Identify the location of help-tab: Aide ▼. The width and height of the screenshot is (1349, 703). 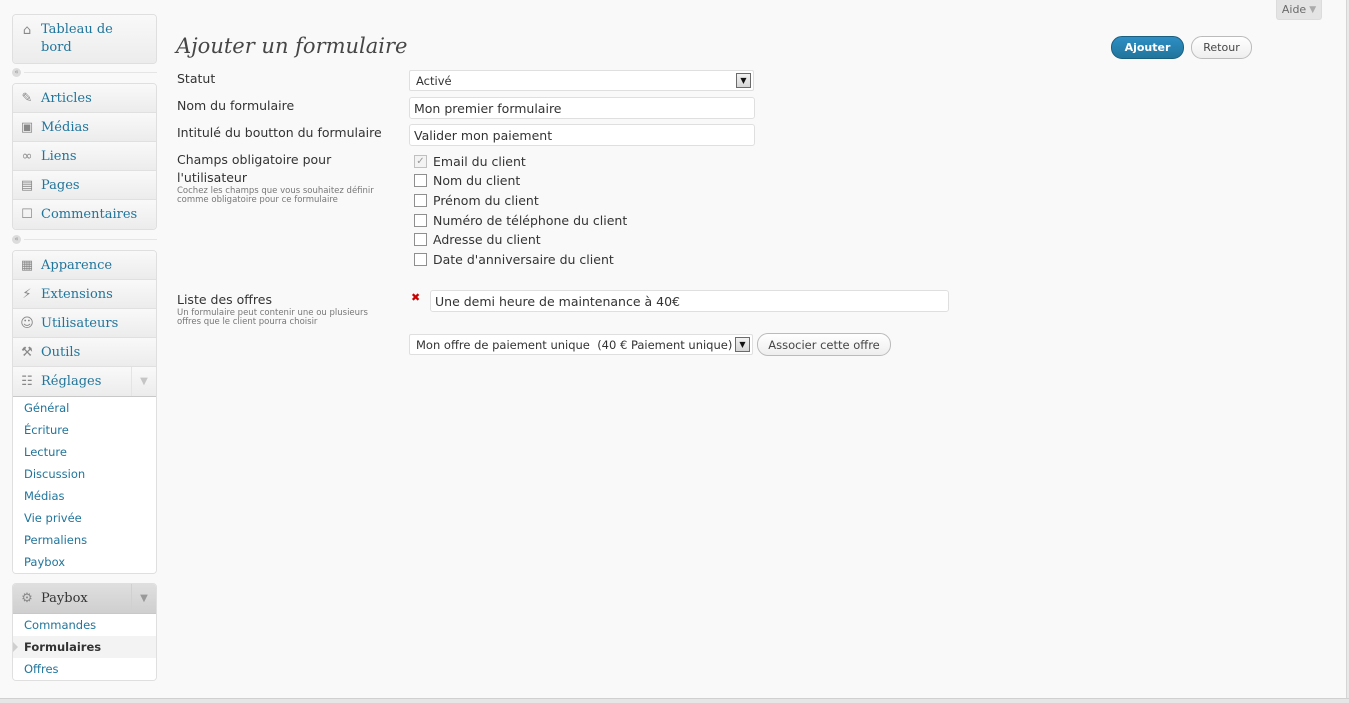
(1299, 10).